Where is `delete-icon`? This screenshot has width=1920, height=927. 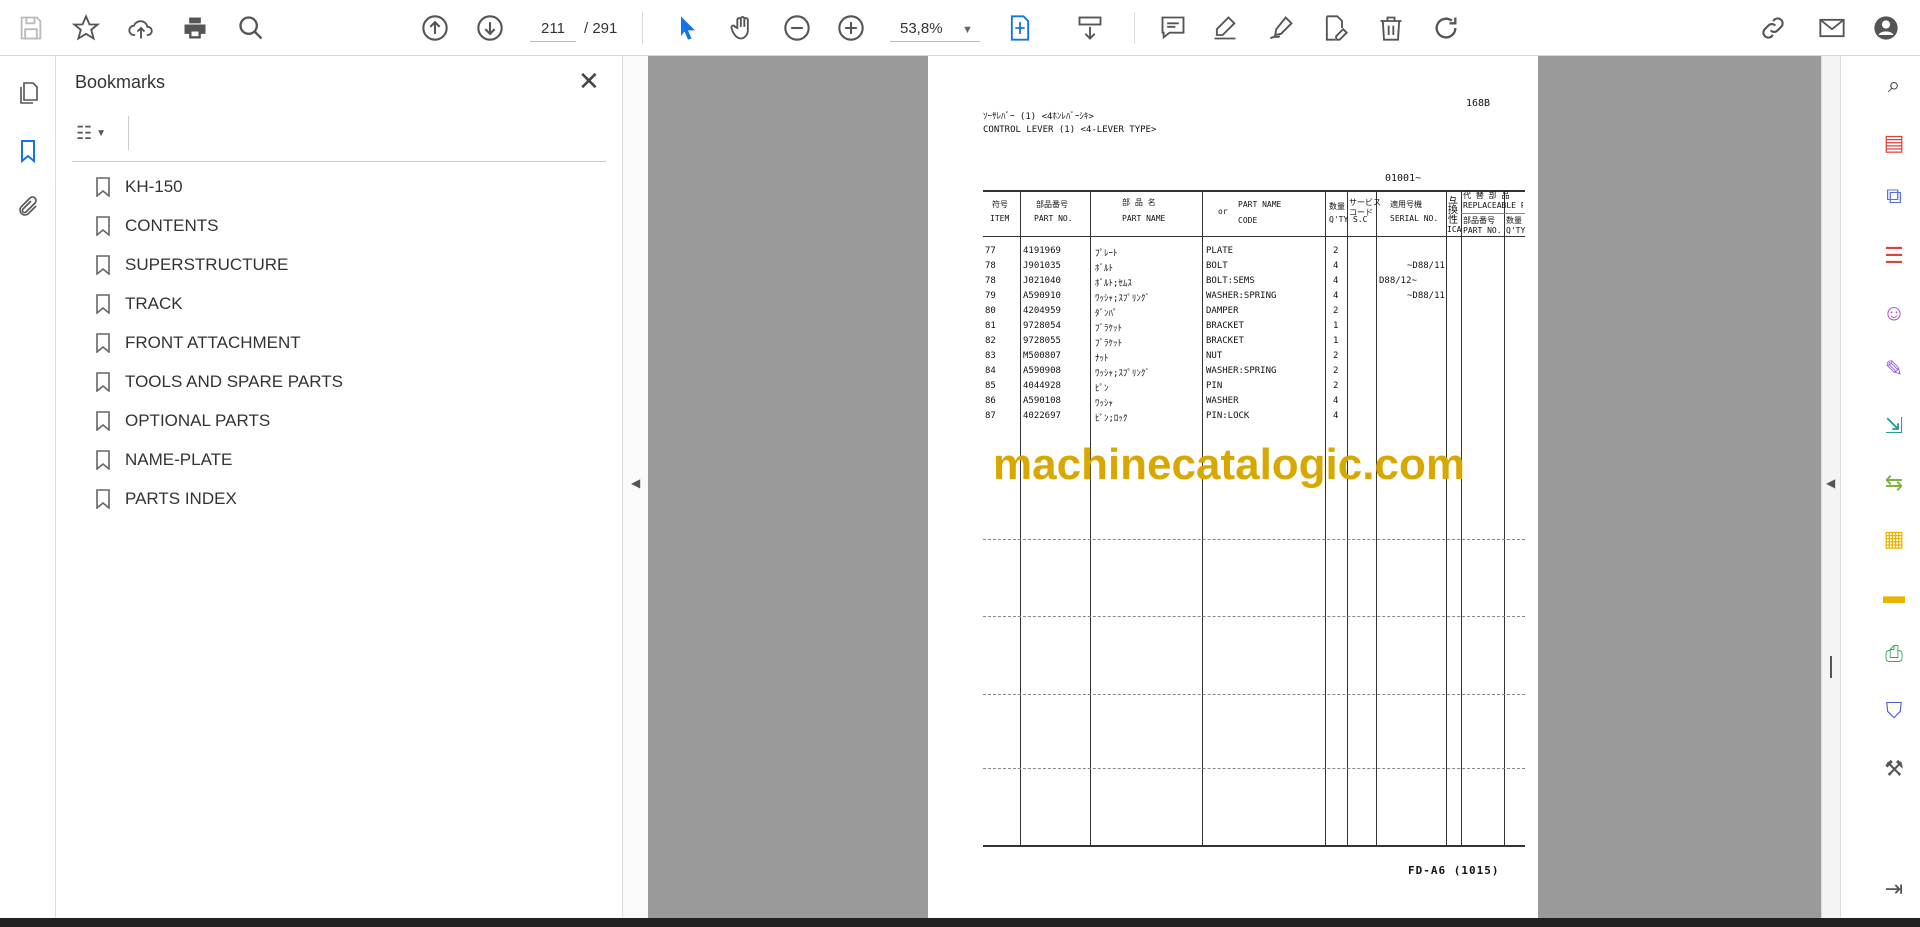 delete-icon is located at coordinates (1391, 28).